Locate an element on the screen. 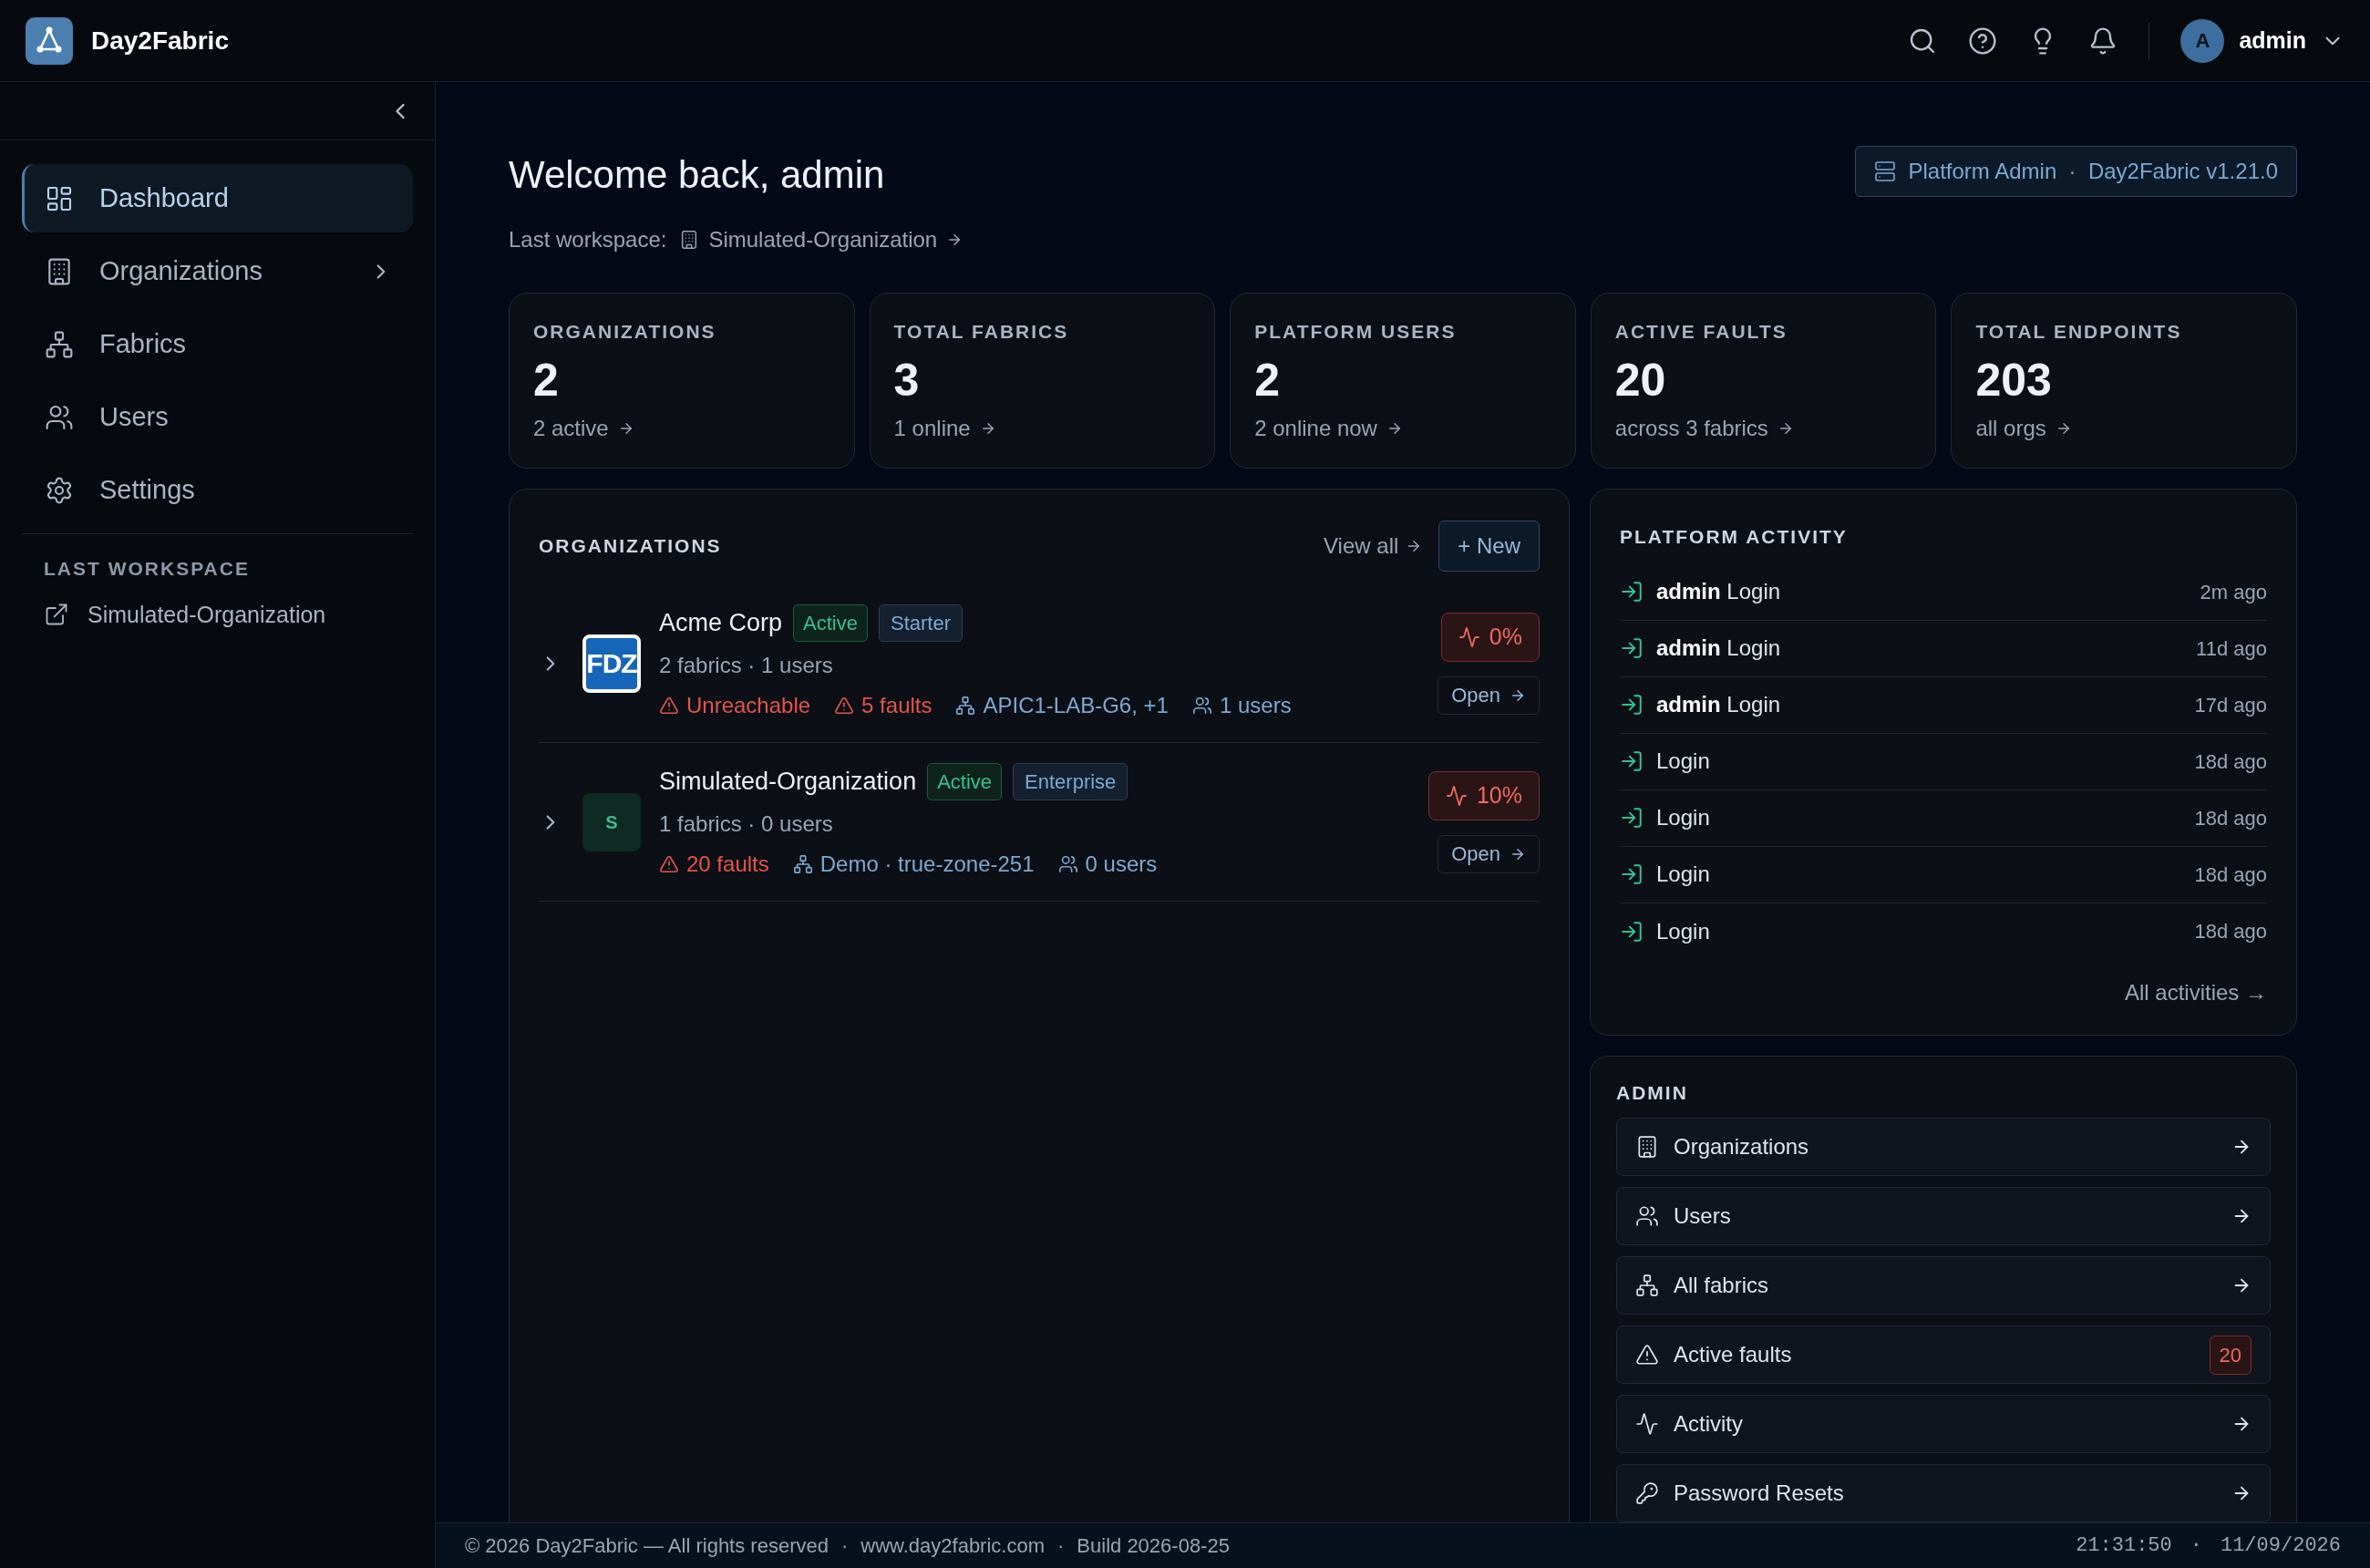  org-meta: Unreachable is located at coordinates (748, 705).